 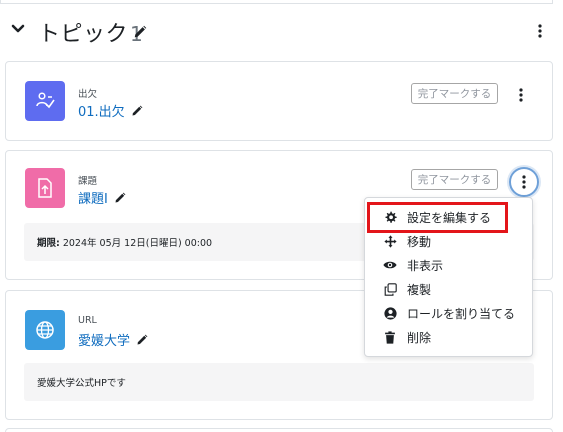 What do you see at coordinates (101, 112) in the screenshot?
I see `activity-name: 01.出欠` at bounding box center [101, 112].